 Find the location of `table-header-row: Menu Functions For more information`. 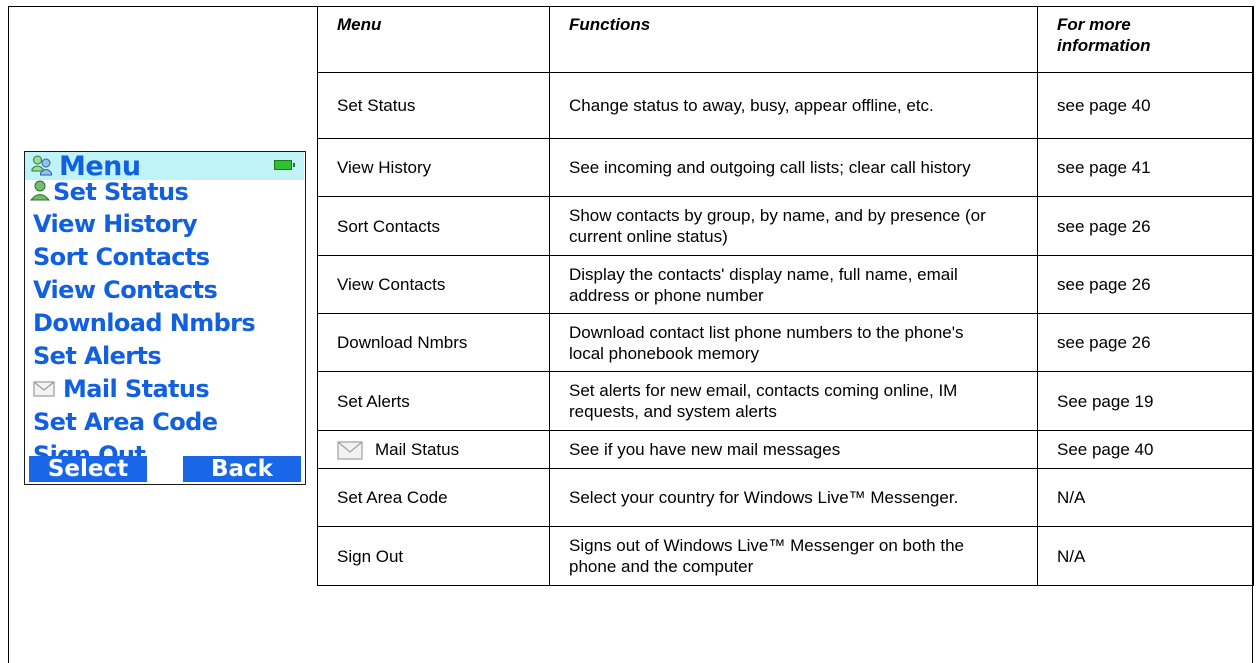

table-header-row: Menu Functions For more information is located at coordinates (785, 39).